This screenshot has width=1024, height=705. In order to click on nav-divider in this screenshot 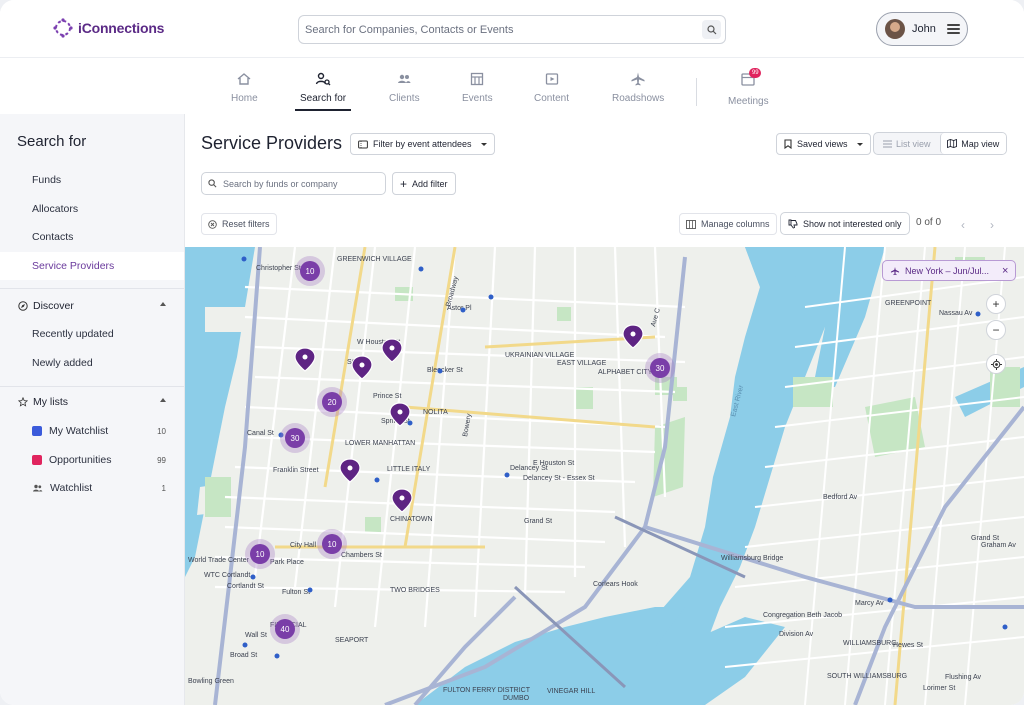, I will do `click(696, 92)`.